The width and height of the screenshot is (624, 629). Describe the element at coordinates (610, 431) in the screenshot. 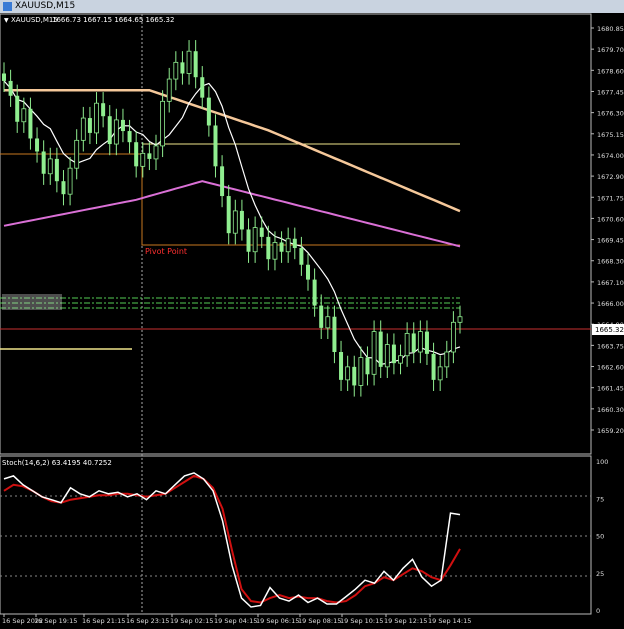

I see `price-tick-label: 1659.20` at that location.